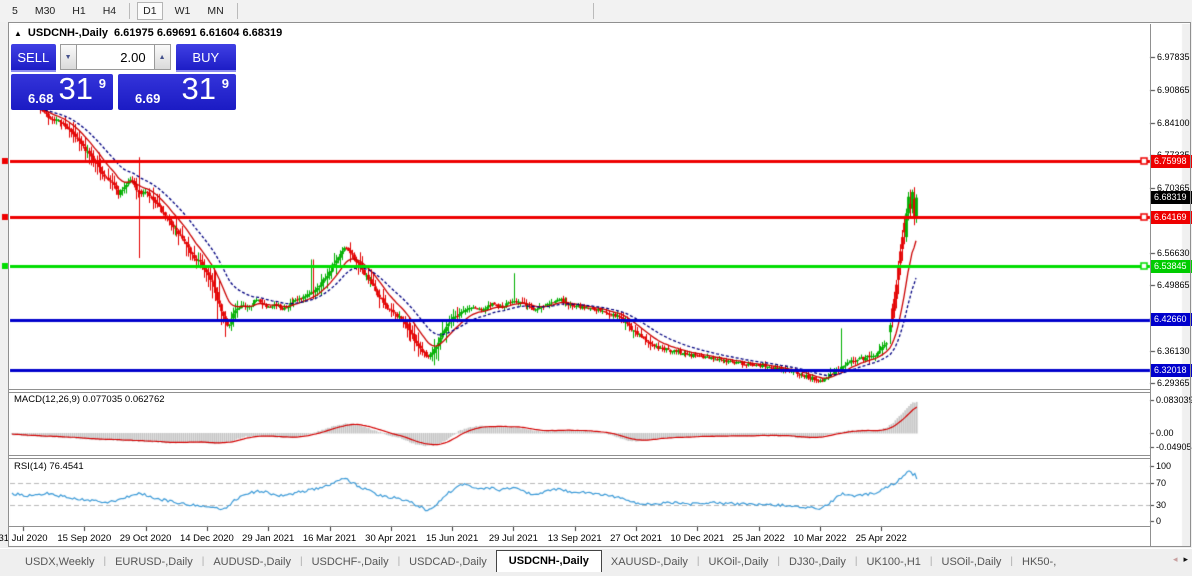  I want to click on rsi-axis-value: 30, so click(1161, 504).